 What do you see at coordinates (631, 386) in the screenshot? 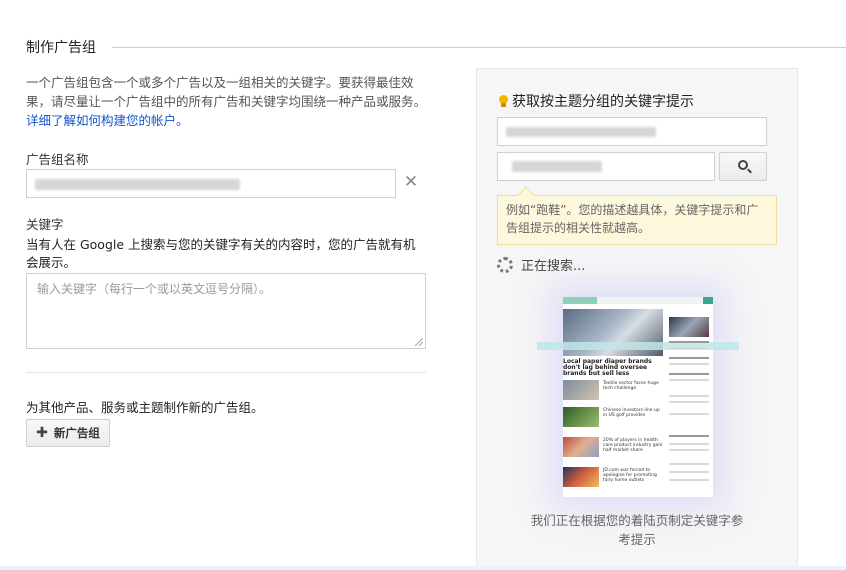
I see `preview-row-text: Textile sector faces huge tech challenge` at bounding box center [631, 386].